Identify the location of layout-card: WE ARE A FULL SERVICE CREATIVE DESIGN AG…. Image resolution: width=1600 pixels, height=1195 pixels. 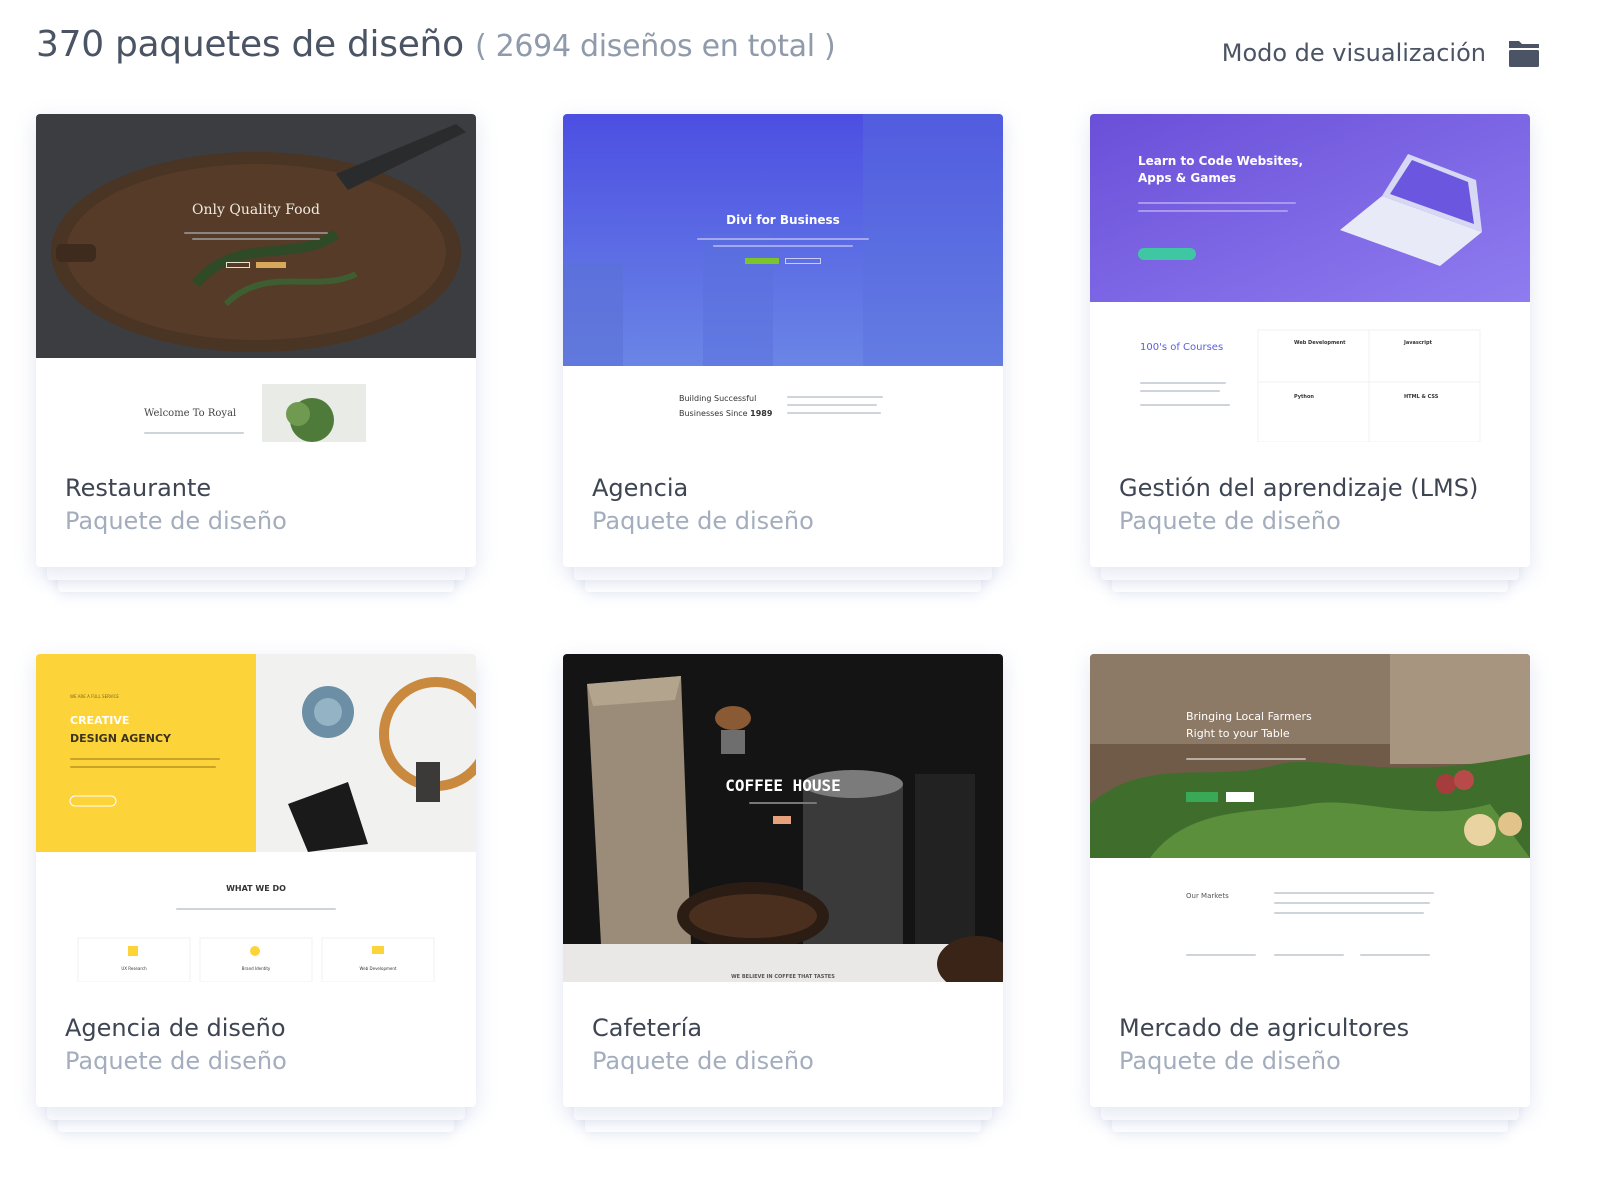
(256, 880).